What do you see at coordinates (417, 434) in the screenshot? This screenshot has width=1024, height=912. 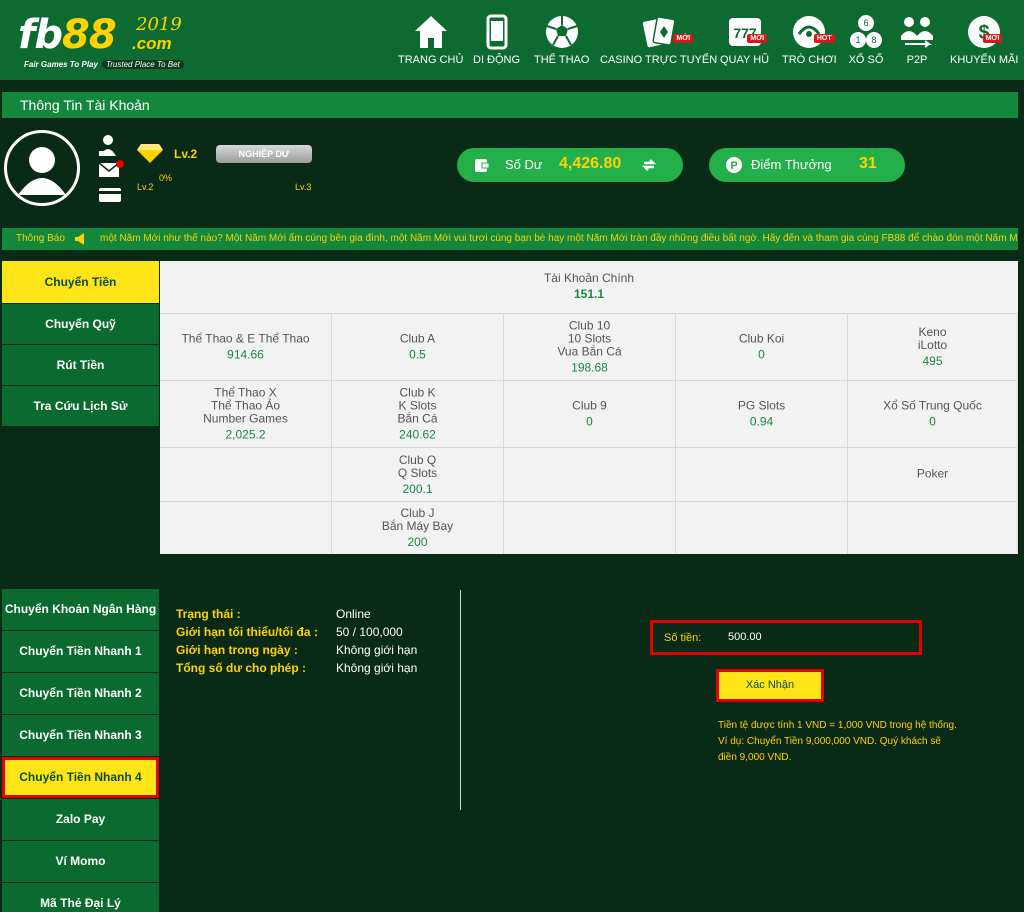 I see `wallet-value: 240.62` at bounding box center [417, 434].